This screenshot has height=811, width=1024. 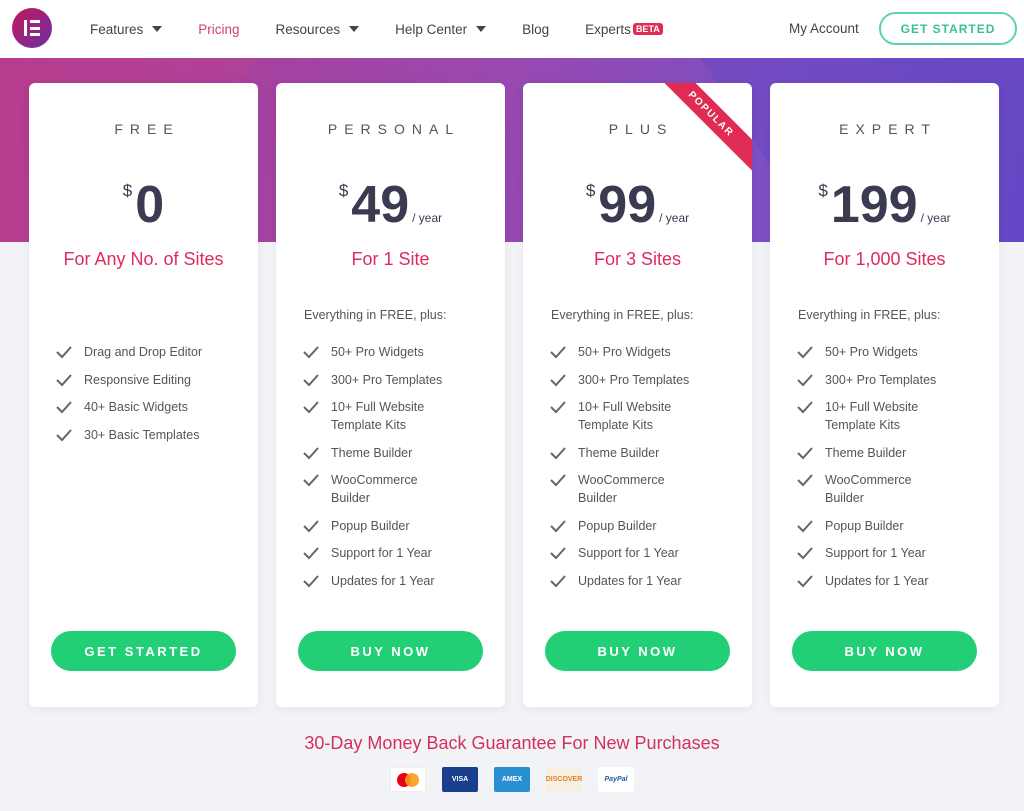 I want to click on elementor-logo-icon, so click(x=32, y=28).